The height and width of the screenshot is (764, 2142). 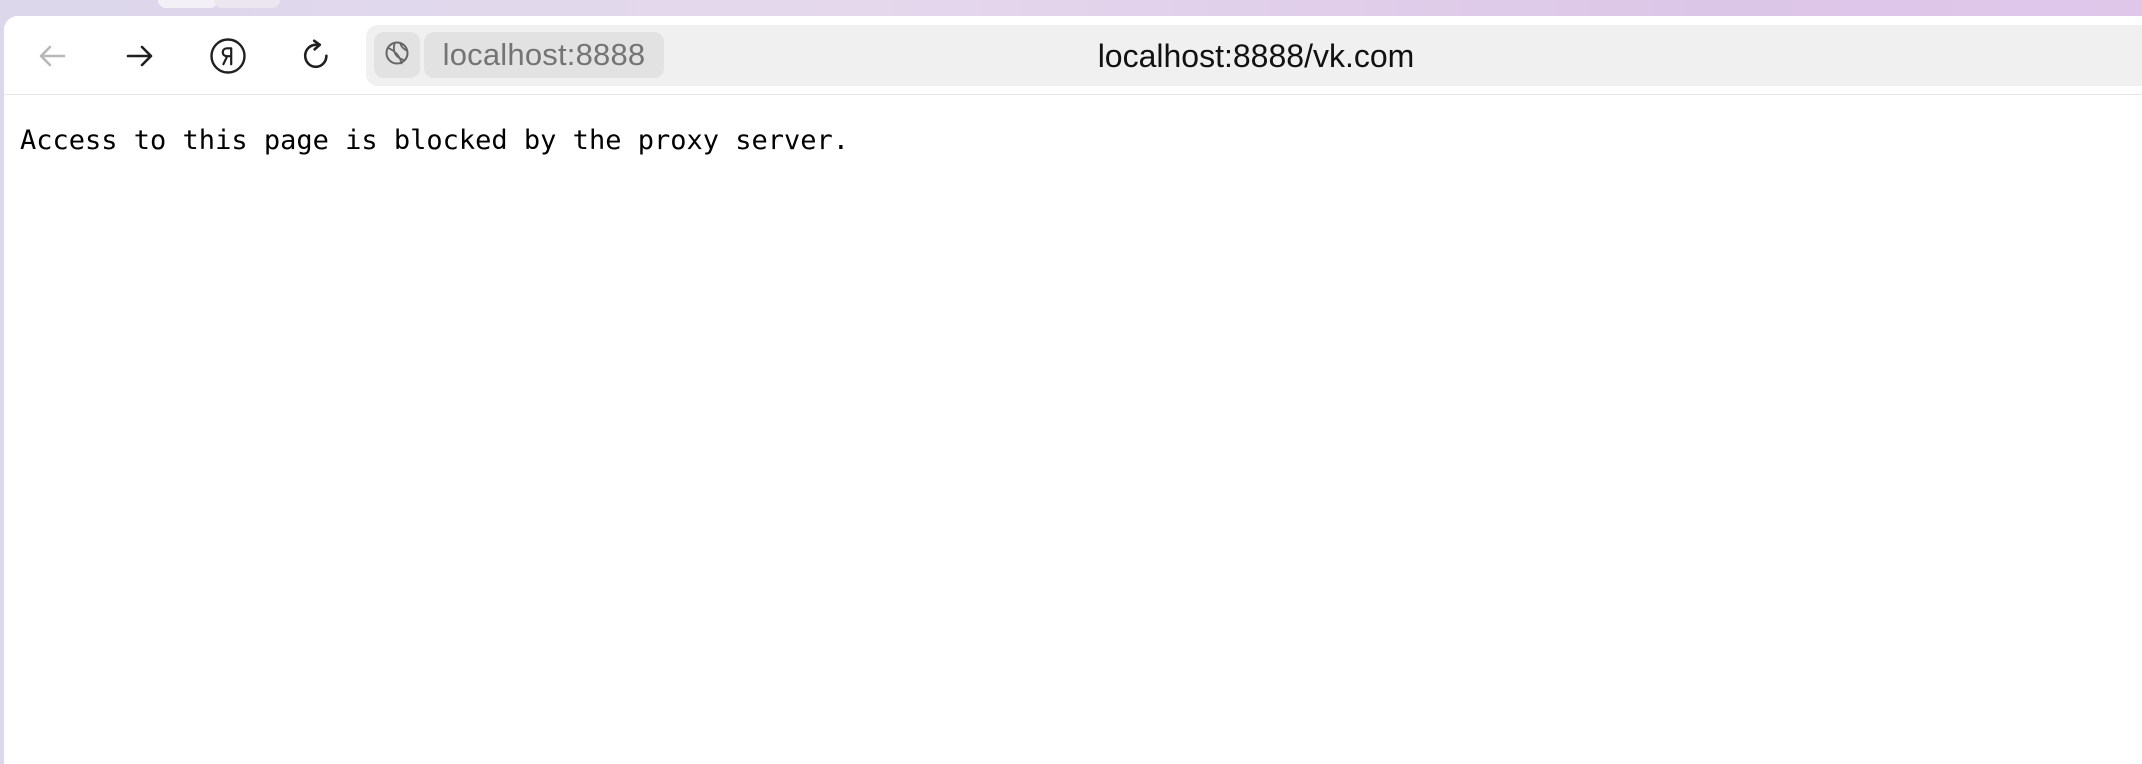 I want to click on forward-button, so click(x=140, y=56).